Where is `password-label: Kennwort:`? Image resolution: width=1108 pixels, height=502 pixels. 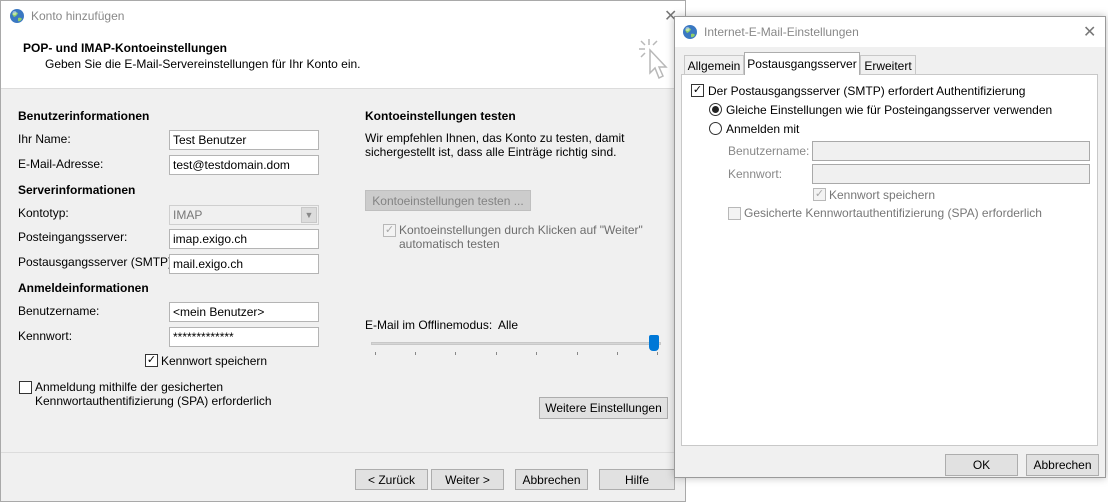 password-label: Kennwort: is located at coordinates (45, 336).